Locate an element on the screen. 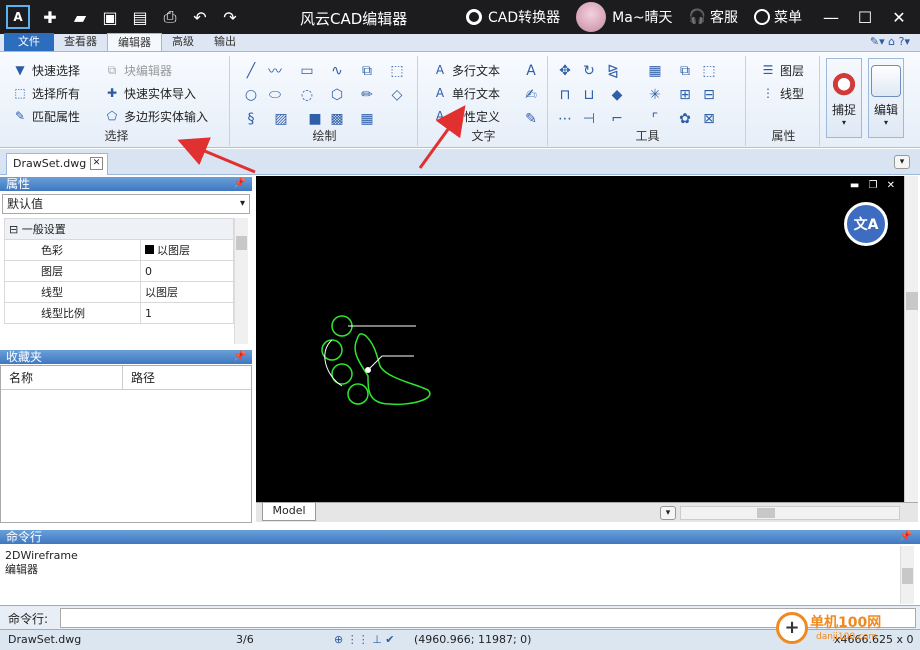 The width and height of the screenshot is (920, 650). match-properties-button: ✎ 匹配属性 is located at coordinates (46, 116).